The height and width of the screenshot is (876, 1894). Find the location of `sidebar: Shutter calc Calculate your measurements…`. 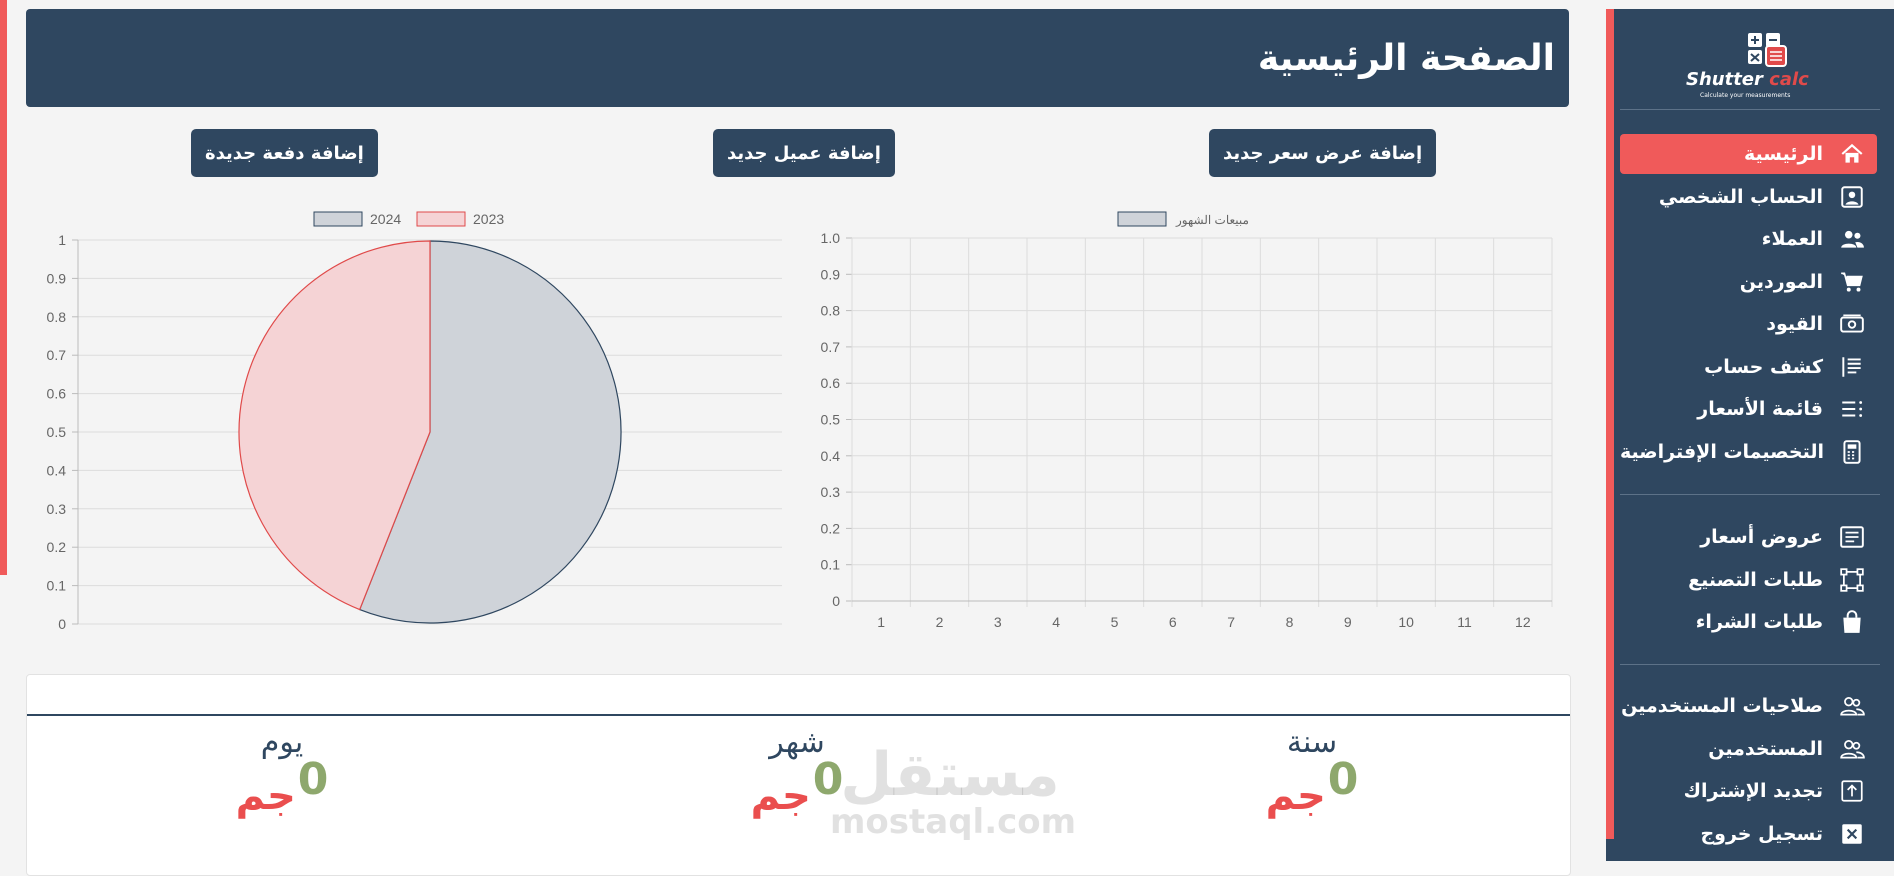

sidebar: Shutter calc Calculate your measurements… is located at coordinates (1750, 435).